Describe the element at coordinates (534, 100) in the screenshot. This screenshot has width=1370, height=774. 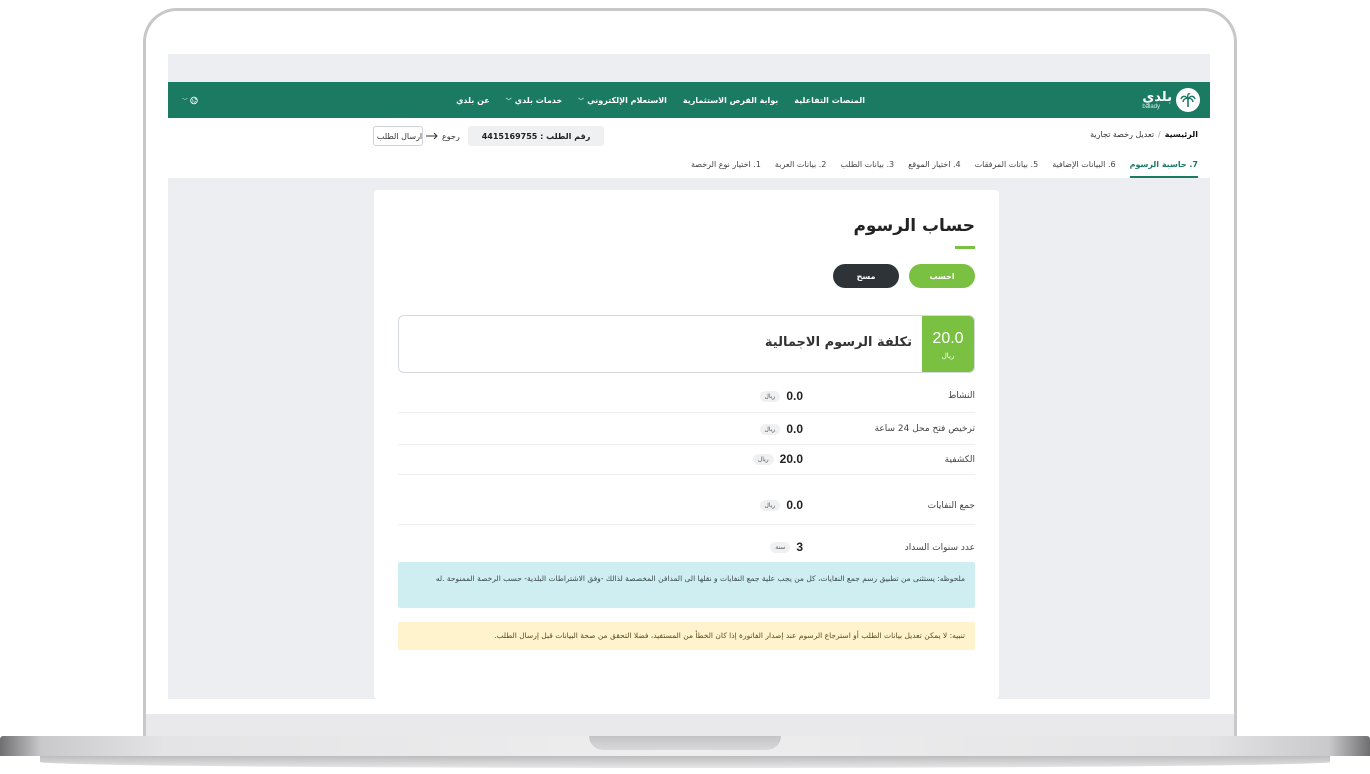
I see `nav-balady-services: خدمات بلدي ﹀` at that location.